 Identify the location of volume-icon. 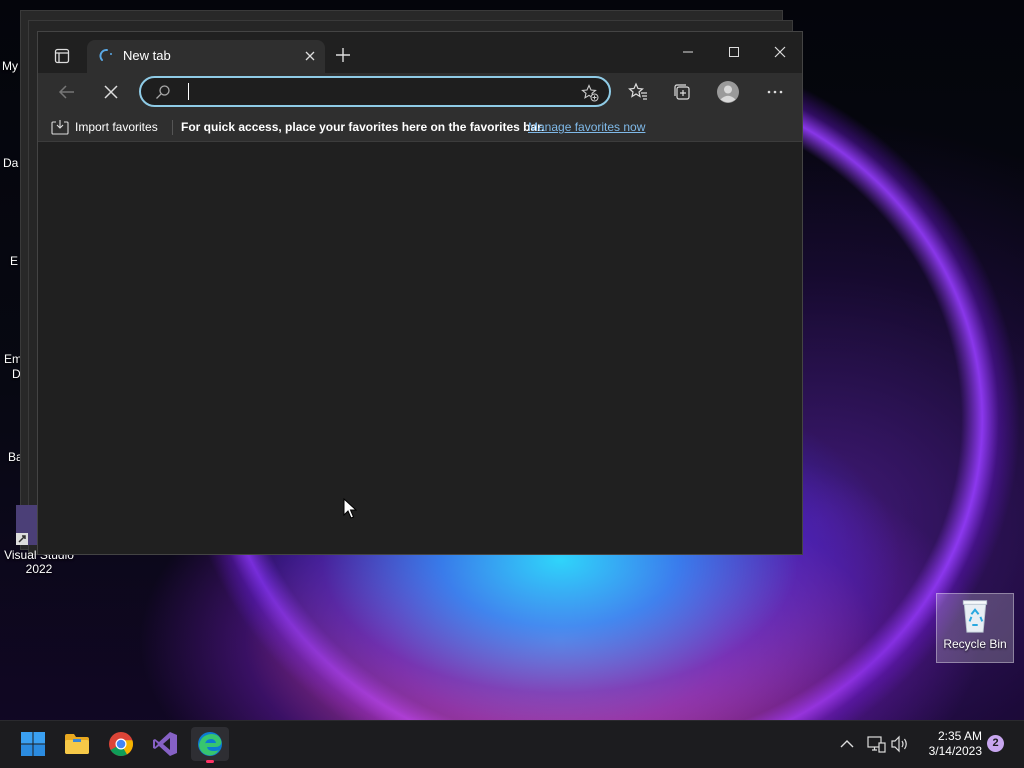
(900, 744).